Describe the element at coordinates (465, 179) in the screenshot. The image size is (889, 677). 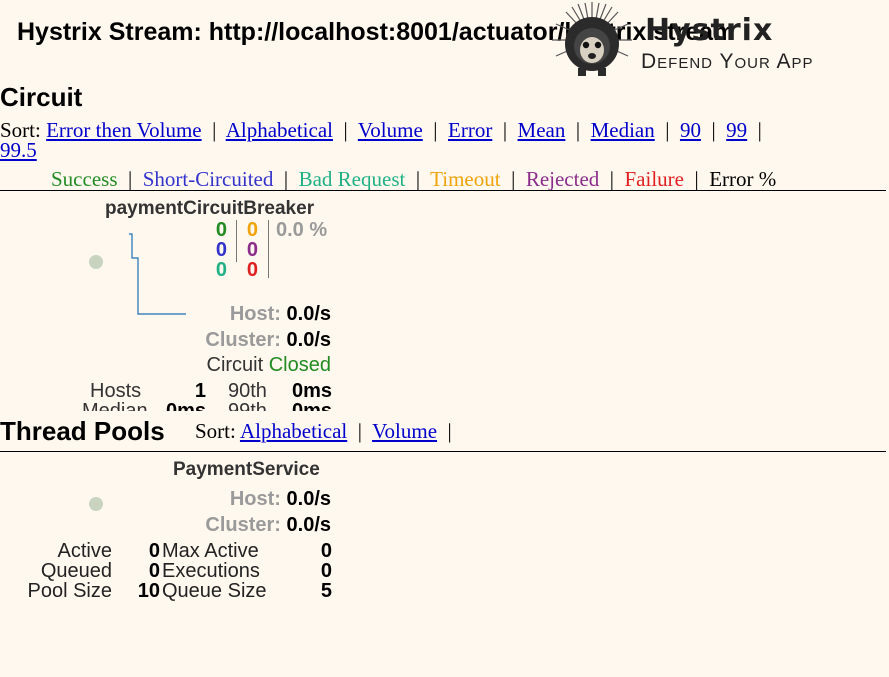
I see `legend-timeout: Timeout` at that location.